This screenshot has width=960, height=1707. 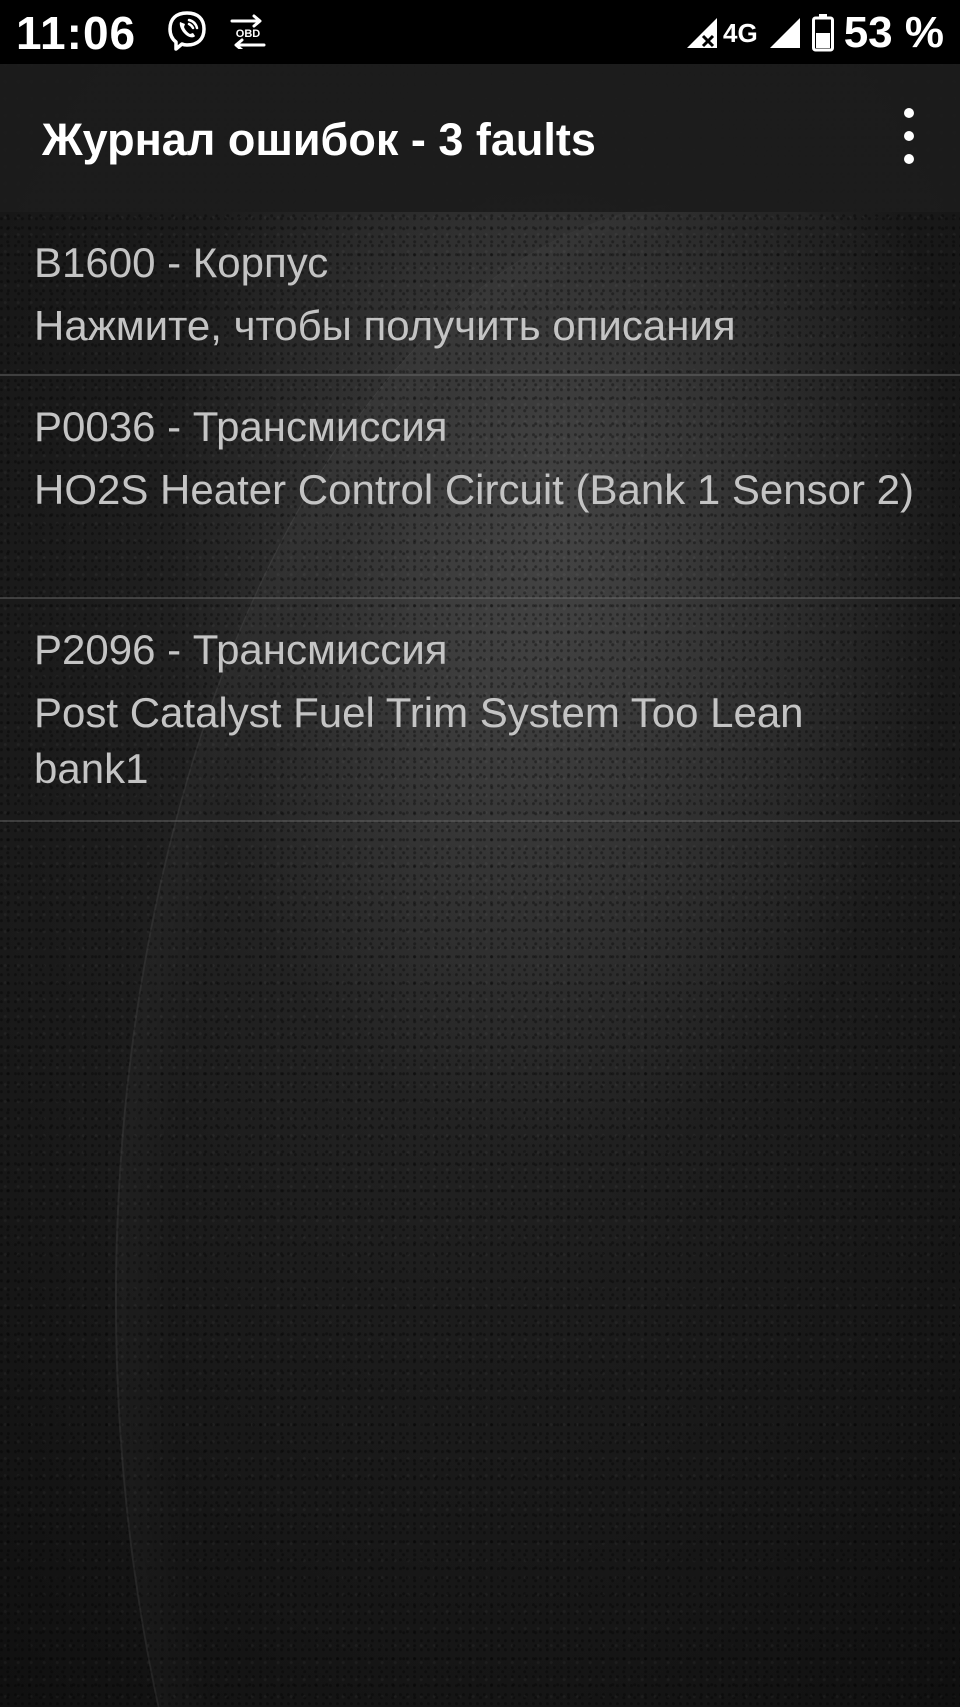 I want to click on app-bar: Журнал ошибок - 3 faults, so click(x=480, y=138).